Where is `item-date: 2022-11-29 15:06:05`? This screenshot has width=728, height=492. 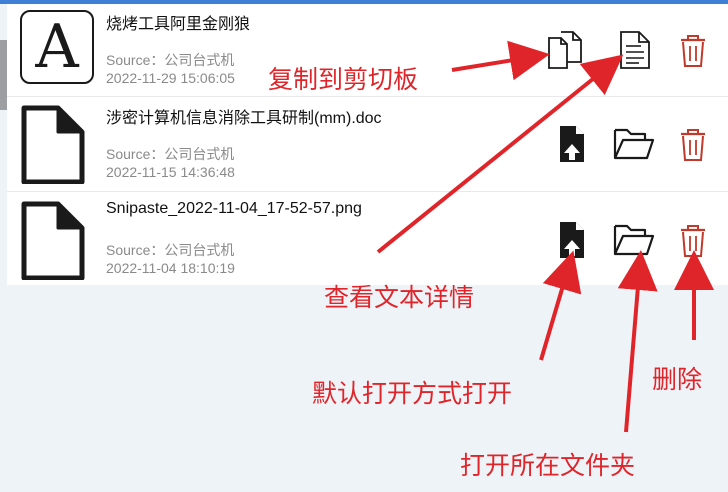
item-date: 2022-11-29 15:06:05 is located at coordinates (170, 78).